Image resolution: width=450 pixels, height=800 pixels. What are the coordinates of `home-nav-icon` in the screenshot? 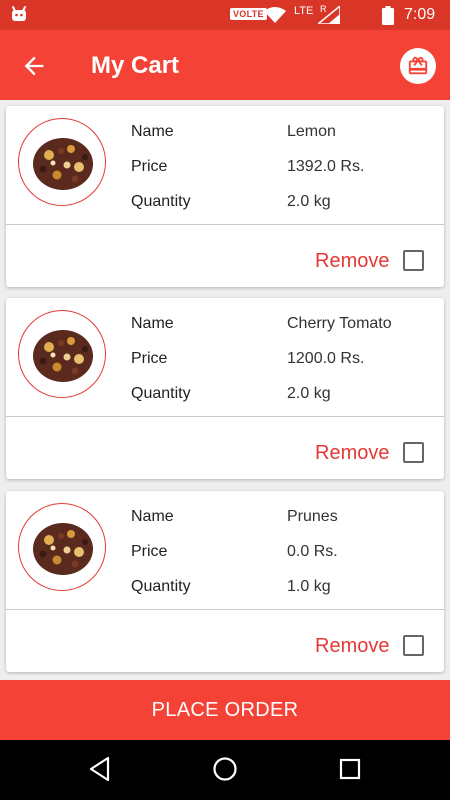 It's located at (225, 769).